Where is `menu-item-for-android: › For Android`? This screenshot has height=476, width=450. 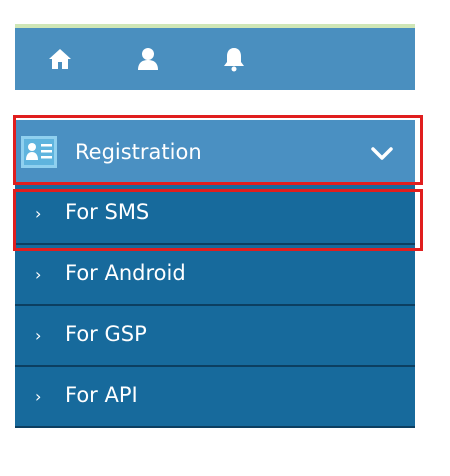 menu-item-for-android: › For Android is located at coordinates (215, 275).